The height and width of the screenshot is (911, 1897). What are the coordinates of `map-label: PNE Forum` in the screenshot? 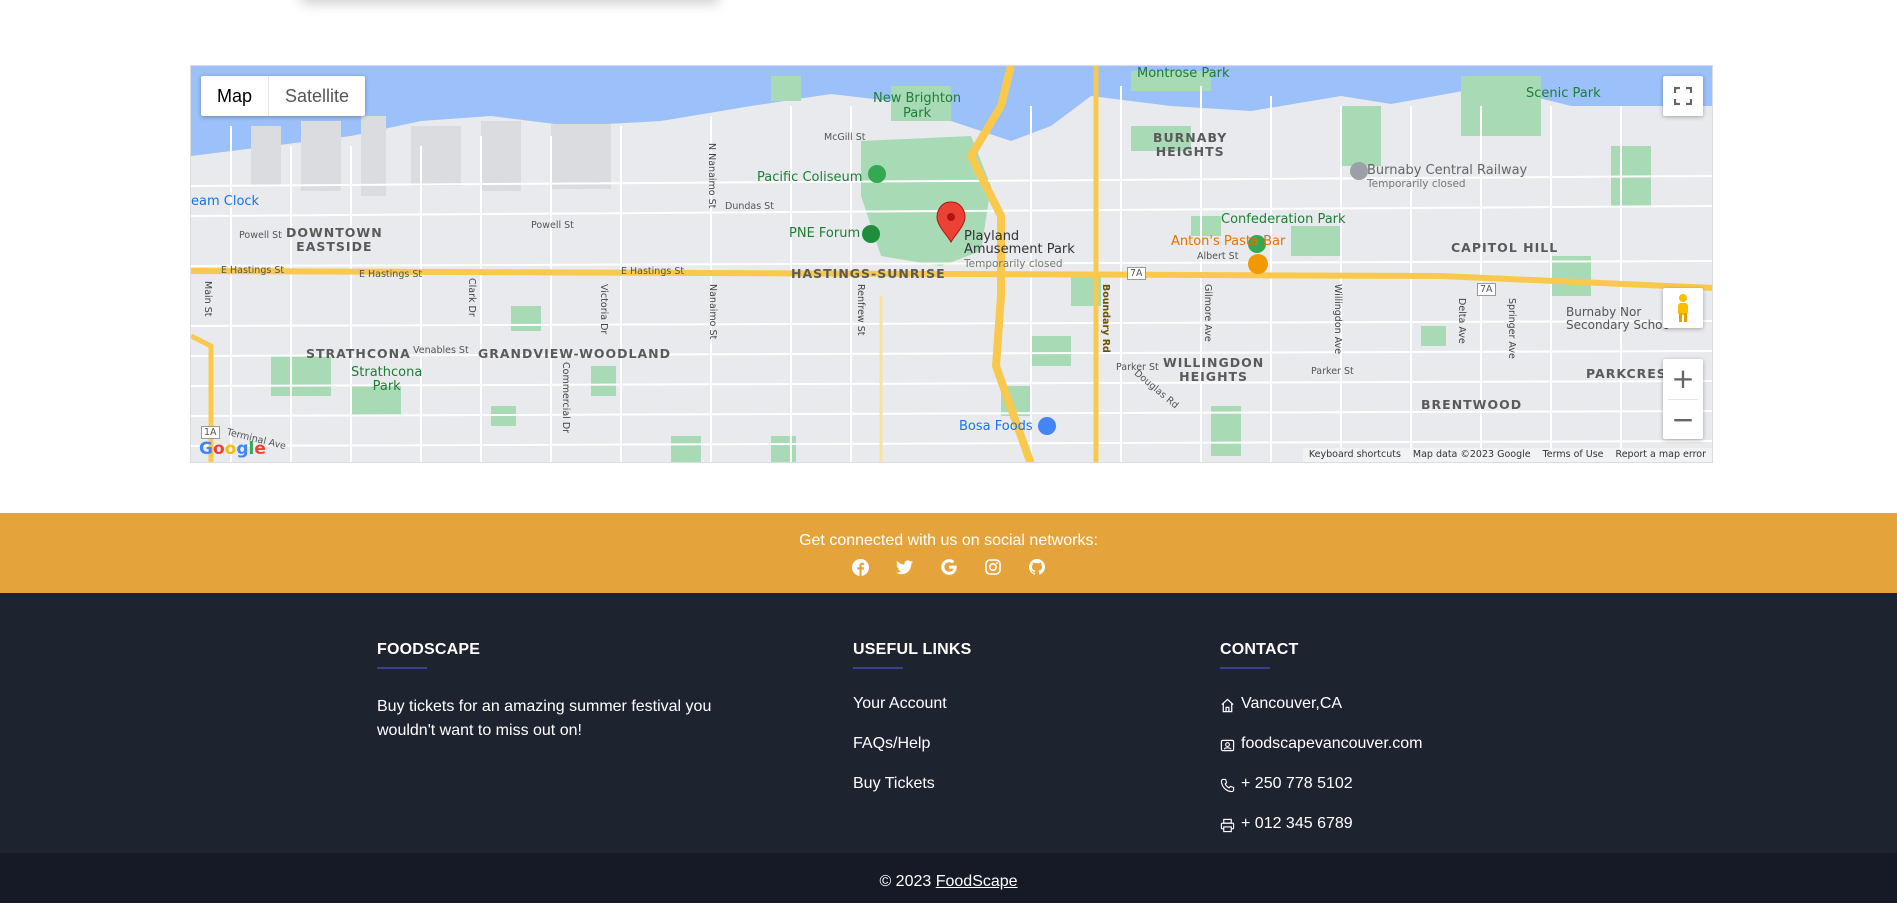 It's located at (825, 233).